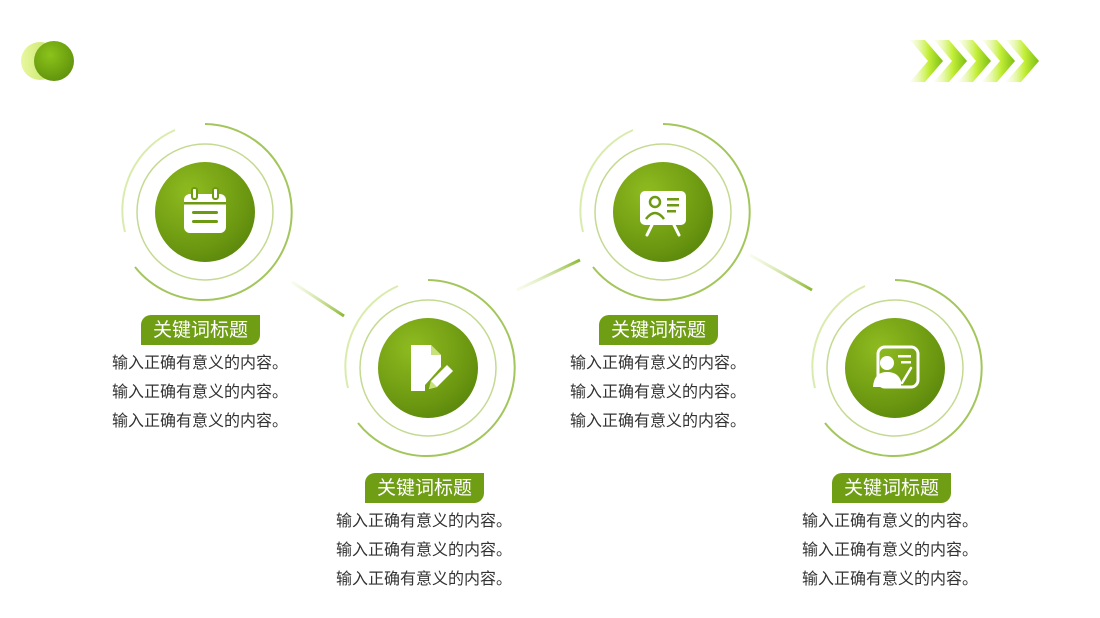 This screenshot has width=1100, height=618. I want to click on step-3-title: 关键词标题, so click(659, 330).